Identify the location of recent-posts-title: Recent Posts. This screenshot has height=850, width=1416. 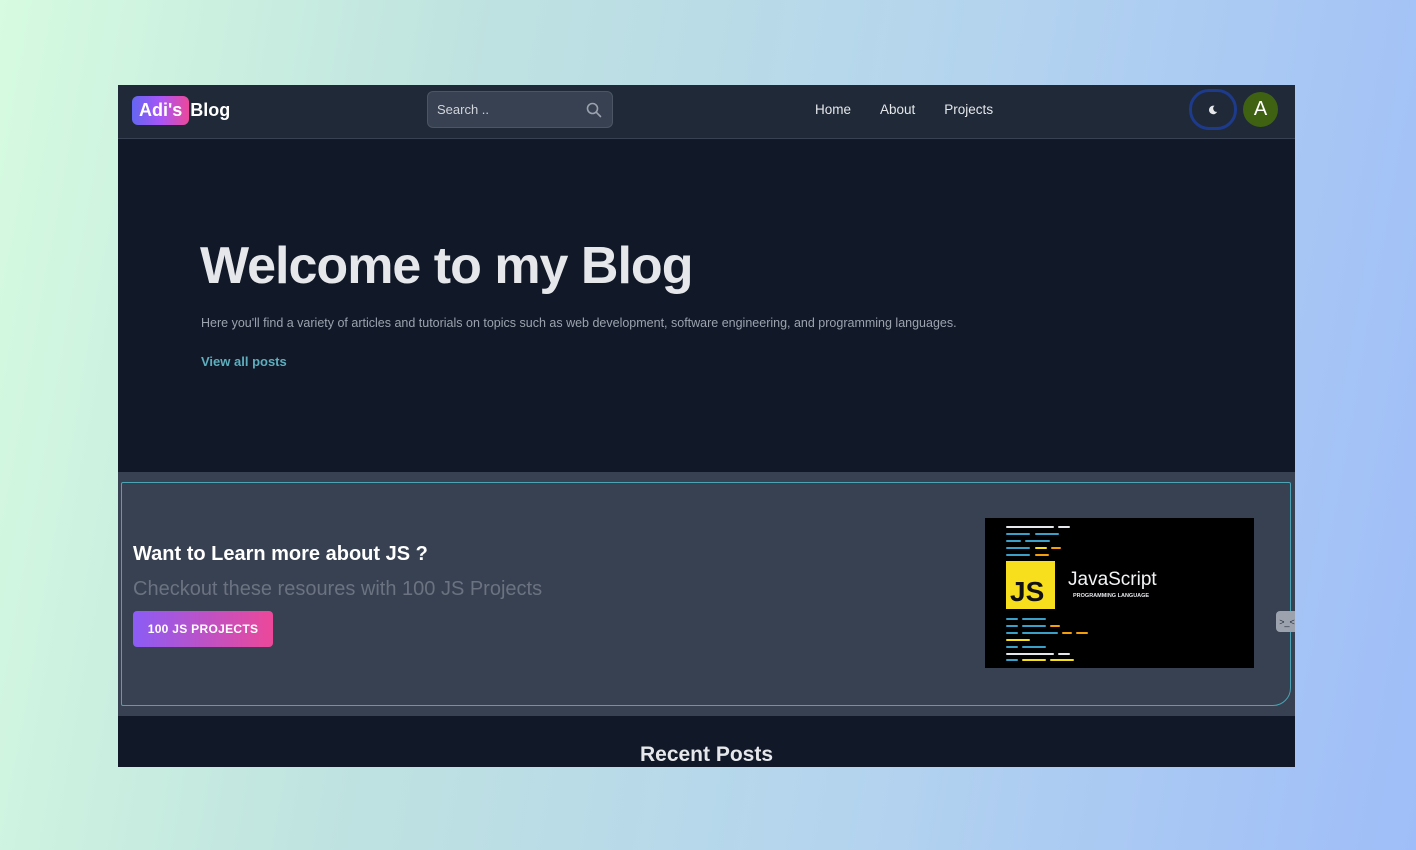
(706, 754).